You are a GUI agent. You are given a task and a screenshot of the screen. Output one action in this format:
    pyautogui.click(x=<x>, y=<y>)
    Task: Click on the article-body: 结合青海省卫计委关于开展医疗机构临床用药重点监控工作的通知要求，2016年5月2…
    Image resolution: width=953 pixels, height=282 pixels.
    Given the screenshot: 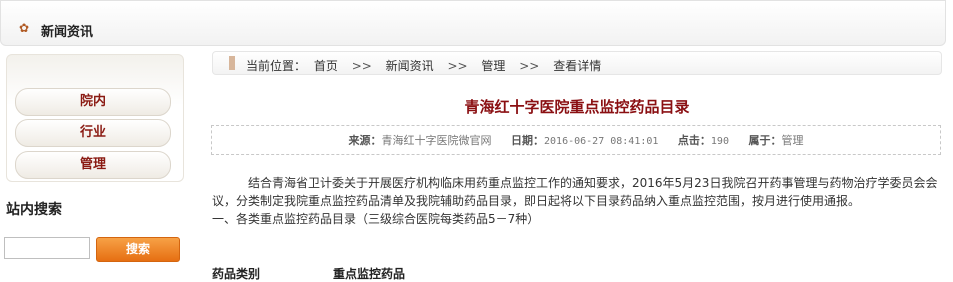 What is the action you would take?
    pyautogui.click(x=577, y=201)
    